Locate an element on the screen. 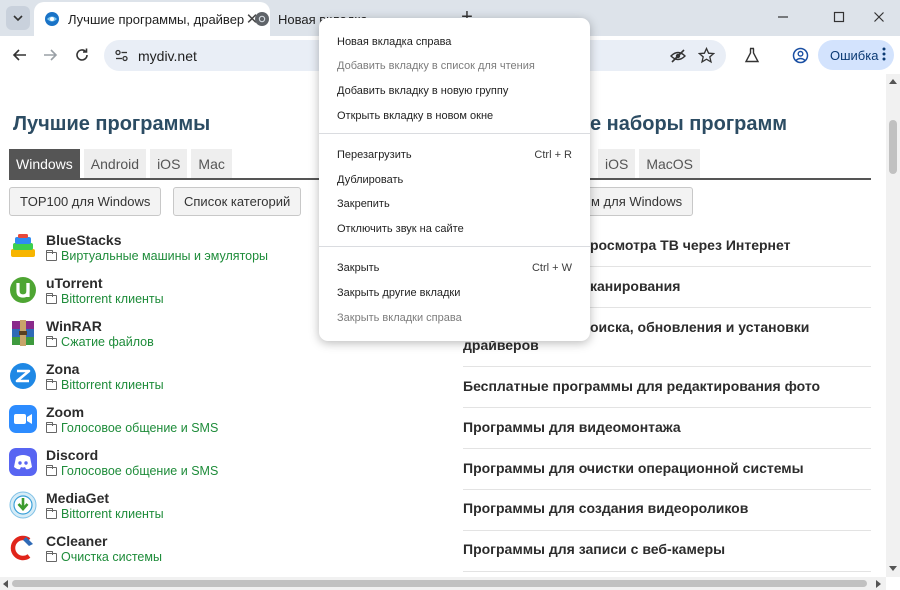  mediaget-icon is located at coordinates (23, 505).